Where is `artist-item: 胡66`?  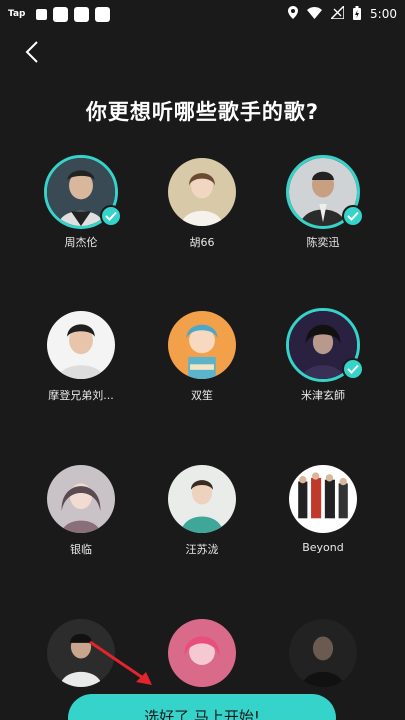
artist-item: 胡66 is located at coordinates (202, 202).